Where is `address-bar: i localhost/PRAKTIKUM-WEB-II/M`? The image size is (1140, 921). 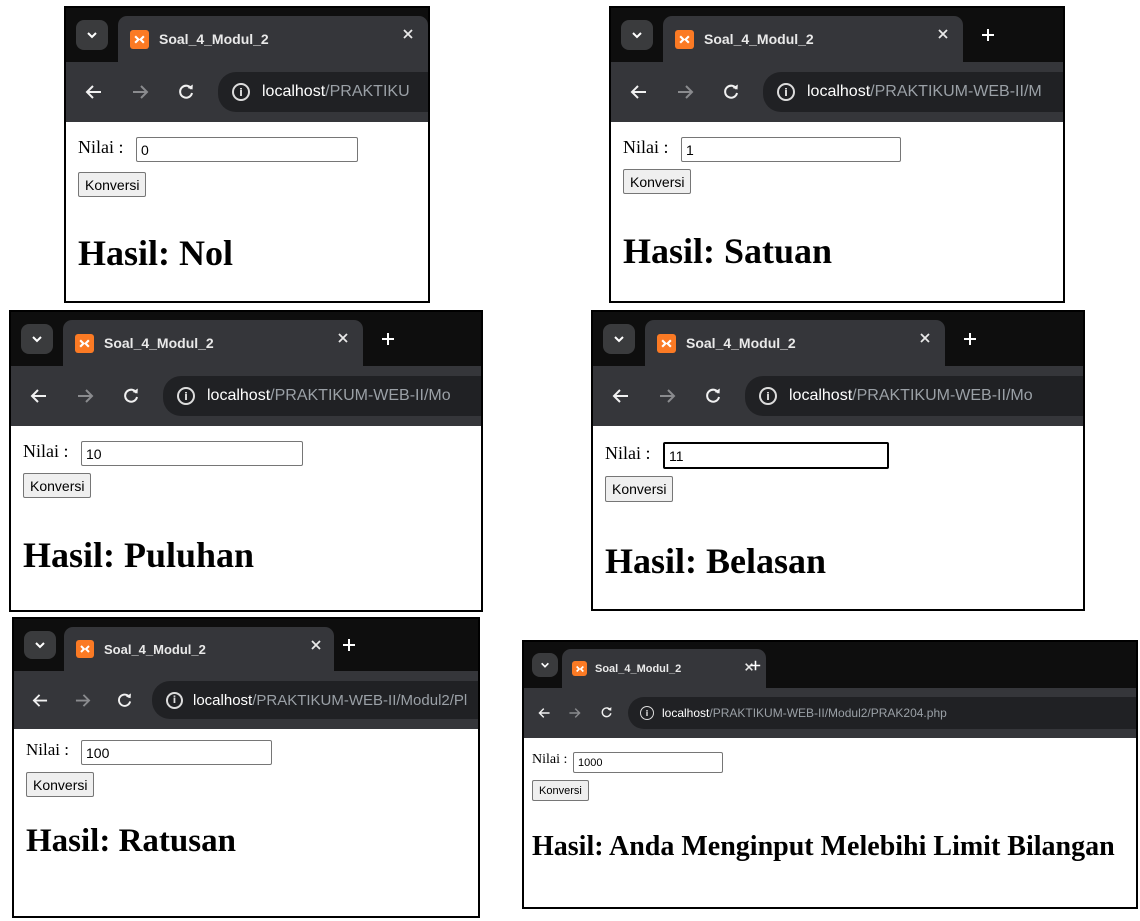
address-bar: i localhost/PRAKTIKUM-WEB-II/M is located at coordinates (913, 92).